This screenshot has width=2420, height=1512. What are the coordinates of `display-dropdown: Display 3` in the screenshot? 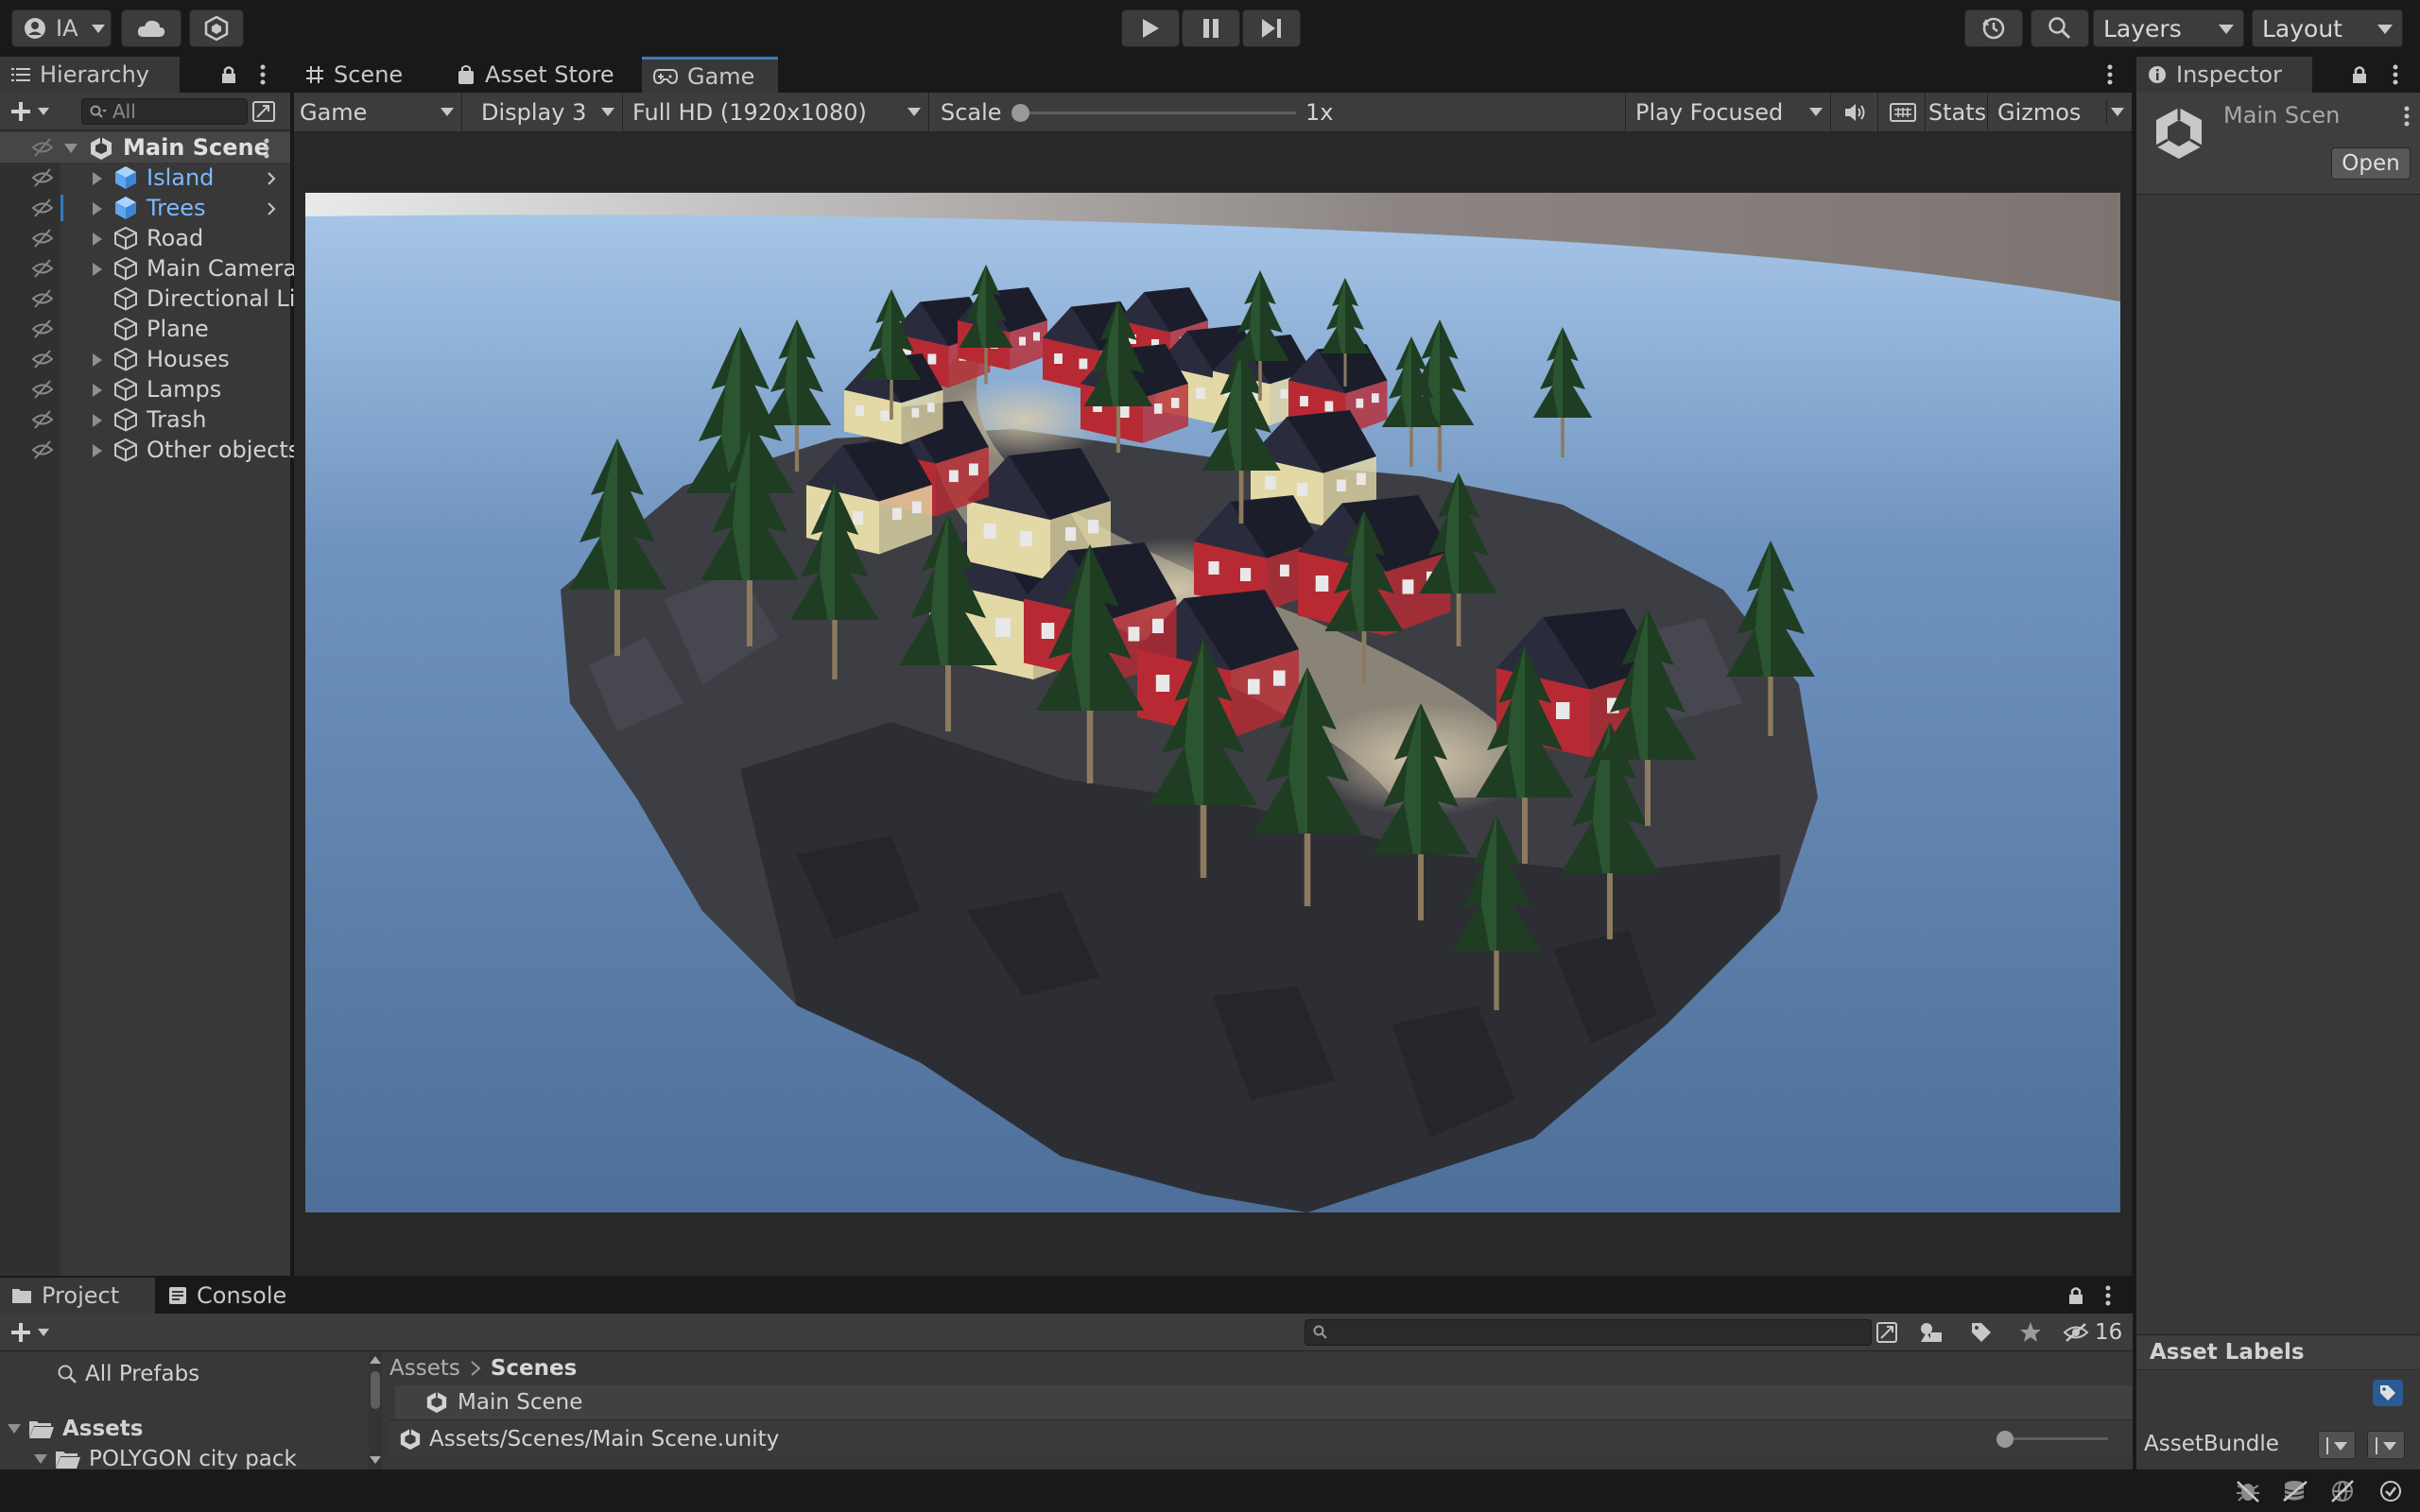 It's located at (543, 112).